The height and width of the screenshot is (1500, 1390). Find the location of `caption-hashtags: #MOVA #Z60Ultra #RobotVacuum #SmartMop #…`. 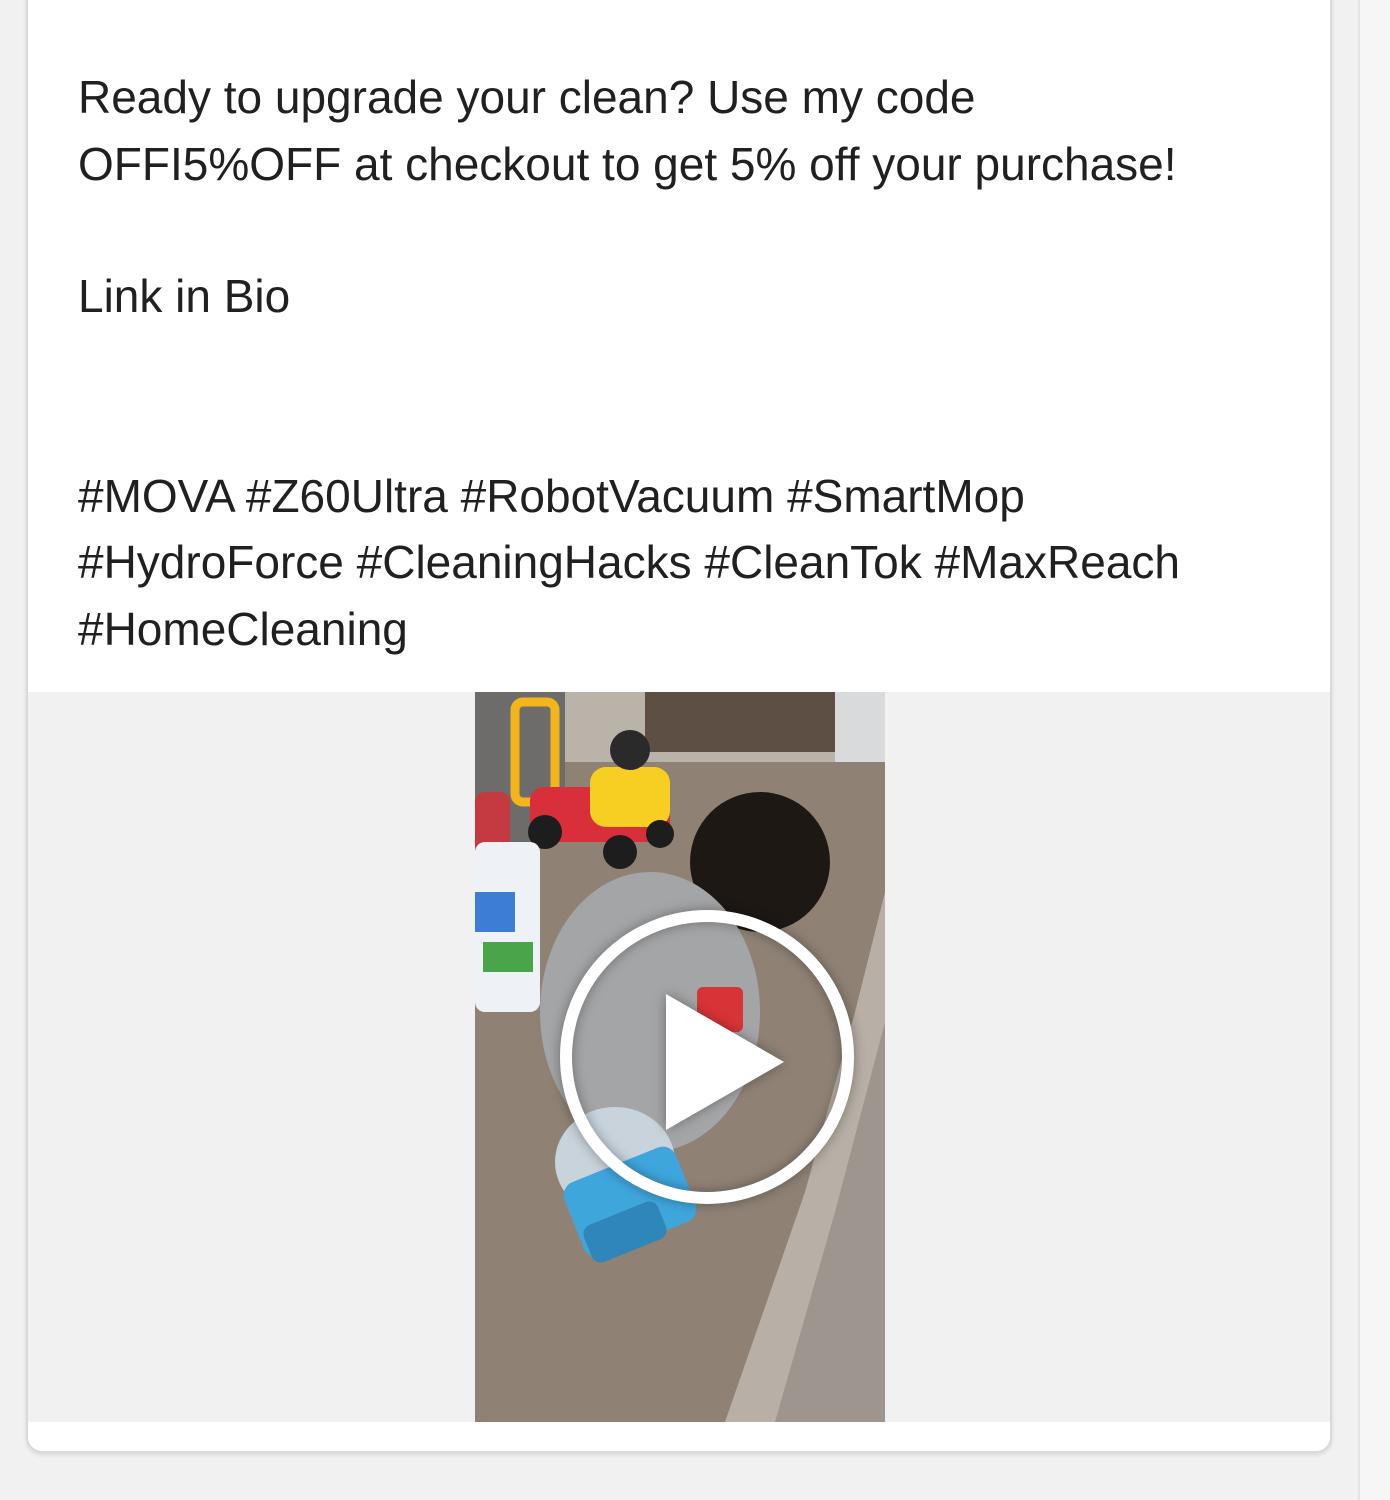

caption-hashtags: #MOVA #Z60Ultra #RobotVacuum #SmartMop #… is located at coordinates (629, 562).